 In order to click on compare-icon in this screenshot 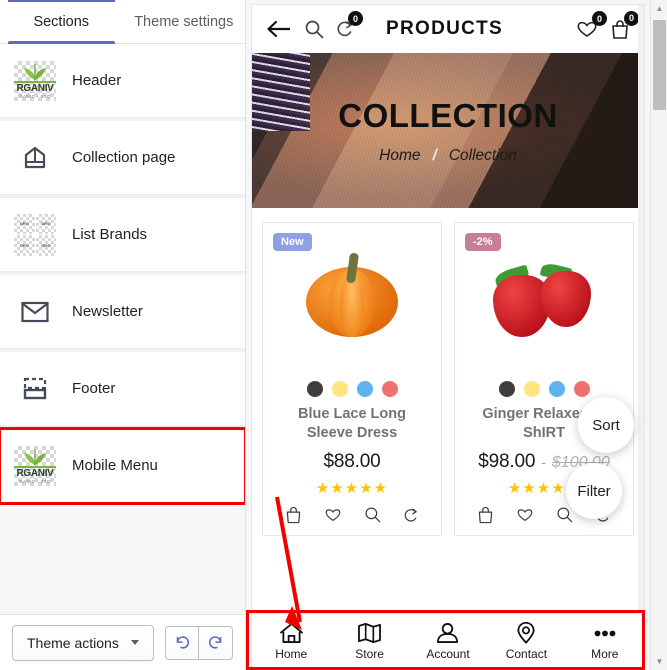, I will do `click(411, 517)`.